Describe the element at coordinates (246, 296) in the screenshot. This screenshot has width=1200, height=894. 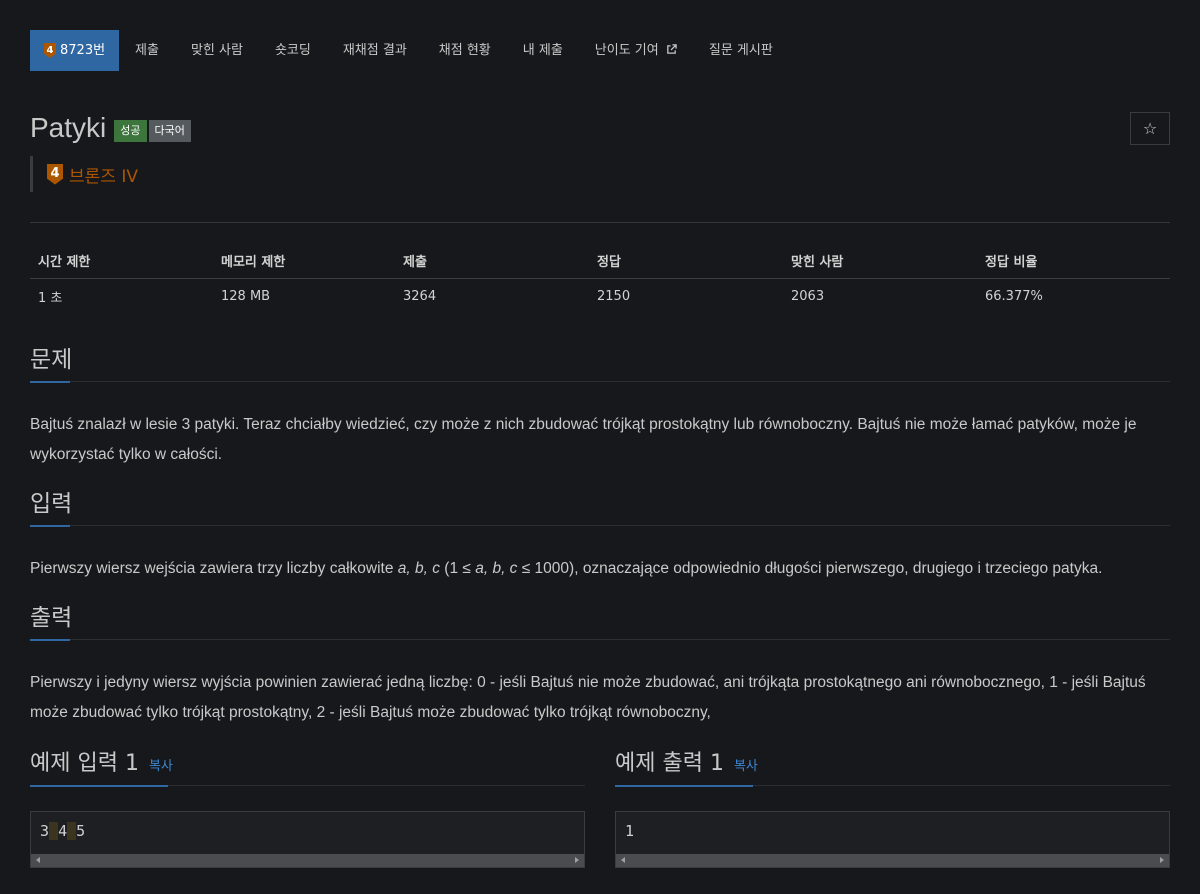
I see `memory-limit-value: 128 MB` at that location.